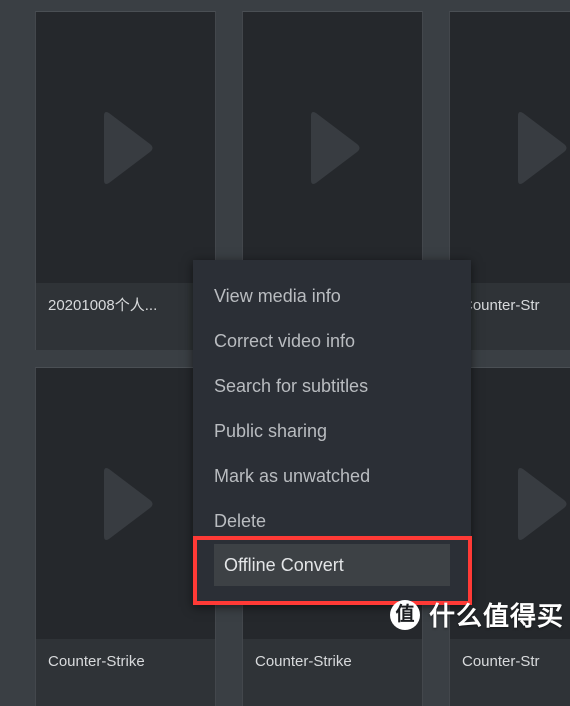  I want to click on media-title: Counter-Str, so click(510, 655).